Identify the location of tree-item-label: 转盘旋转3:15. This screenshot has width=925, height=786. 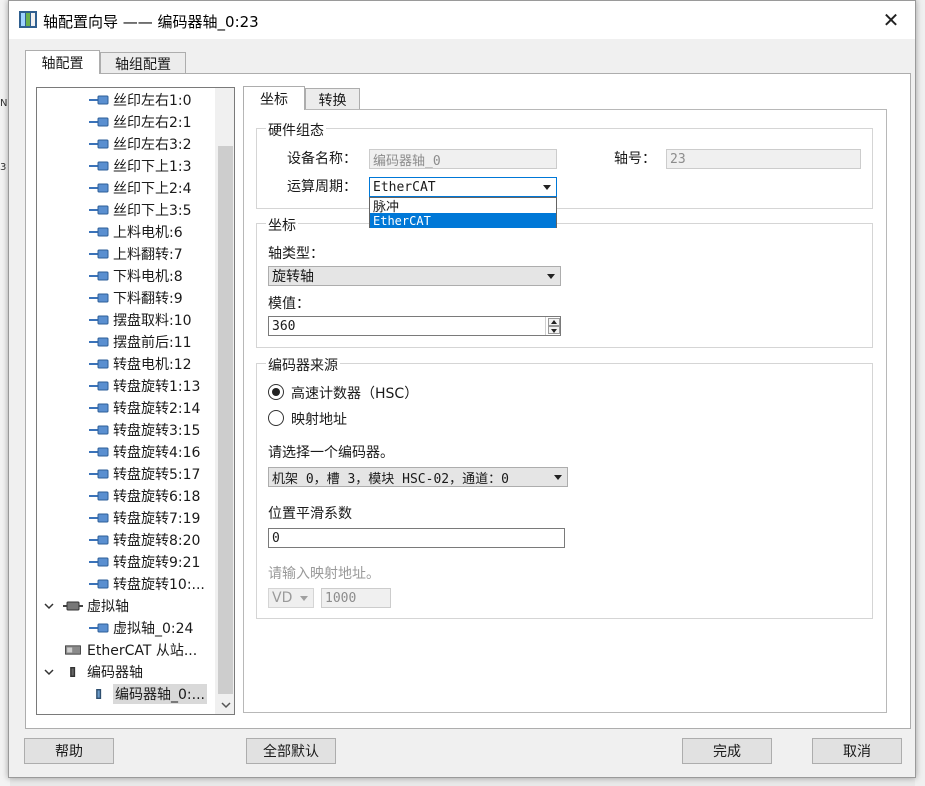
(157, 431).